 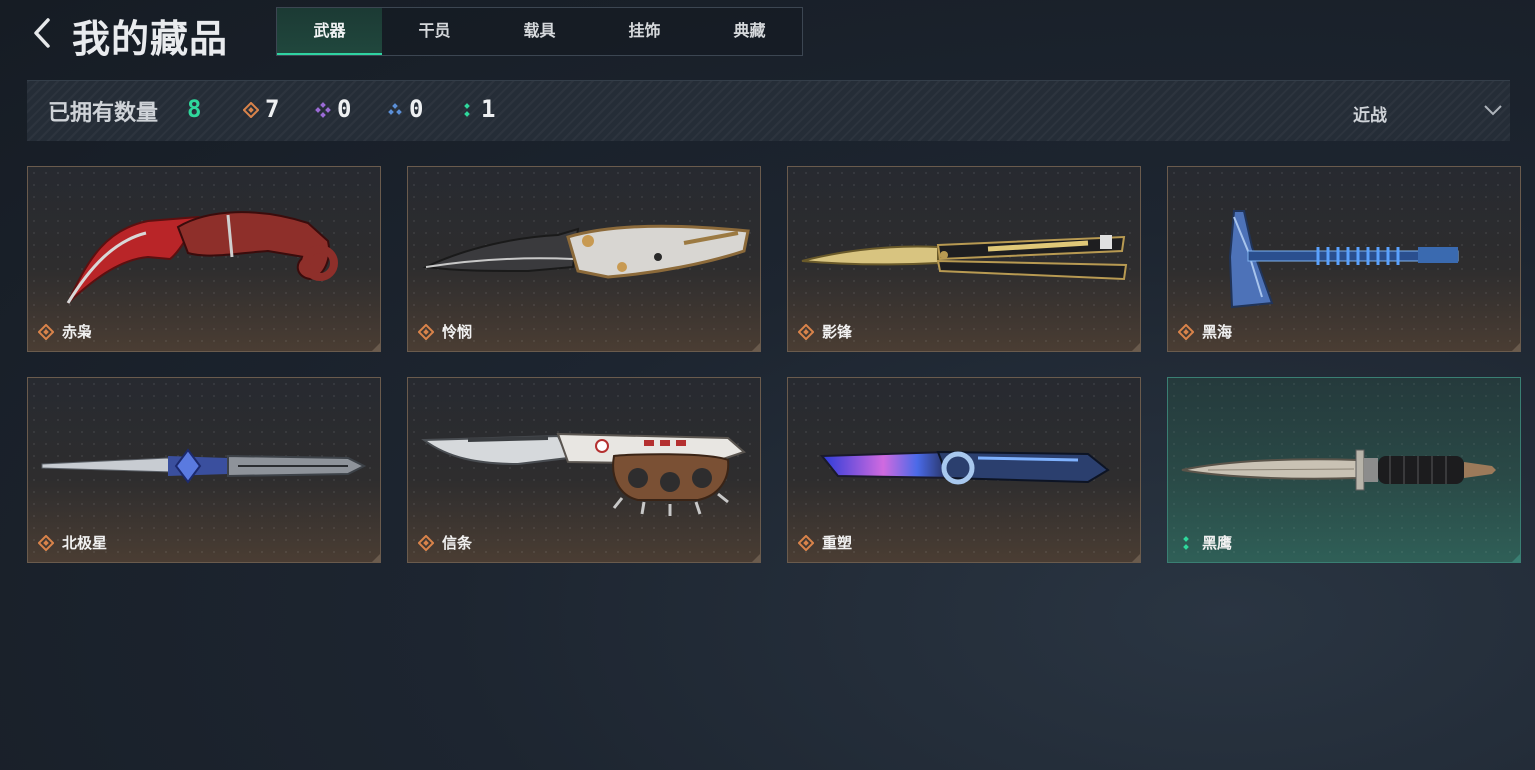 What do you see at coordinates (768, 110) in the screenshot?
I see `summary-bar: 已拥有数量 8 7 0 0 1 近战` at bounding box center [768, 110].